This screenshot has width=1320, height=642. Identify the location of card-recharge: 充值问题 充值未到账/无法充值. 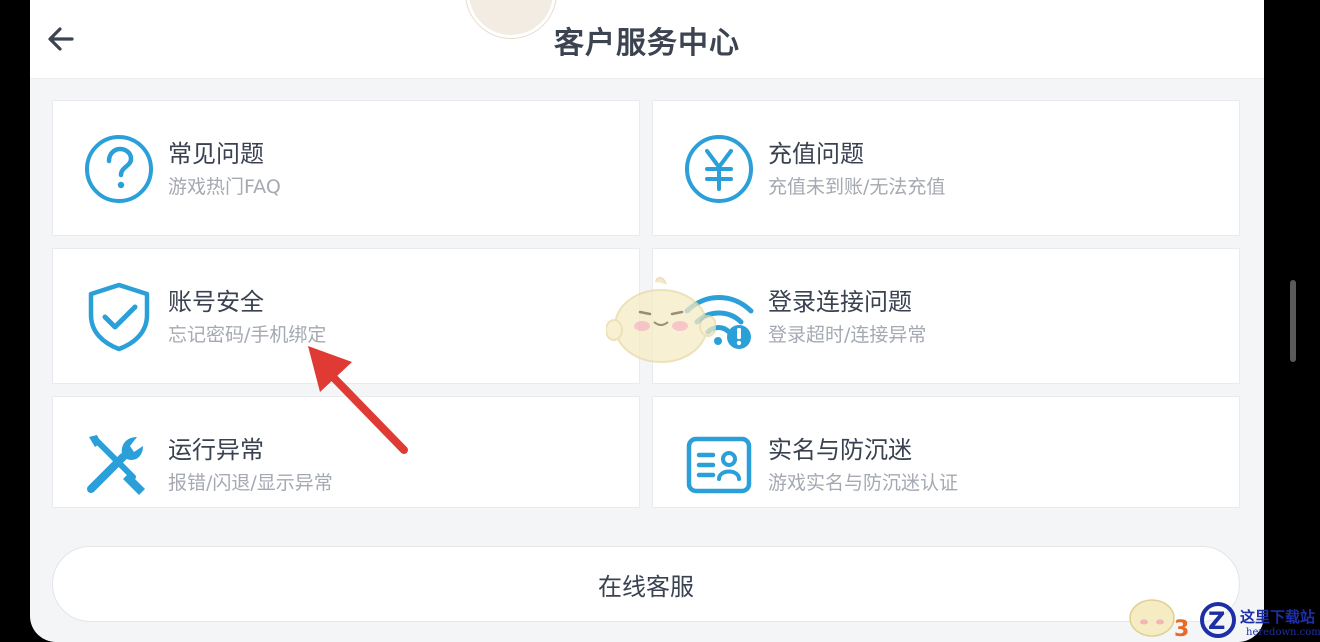
(946, 168).